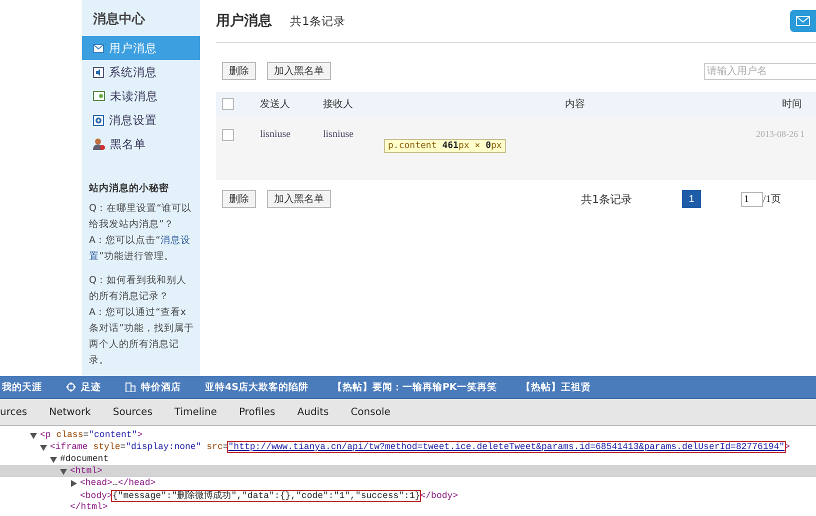 The image size is (816, 516). Describe the element at coordinates (141, 72) in the screenshot. I see `sidebar-item: 系统消息` at that location.